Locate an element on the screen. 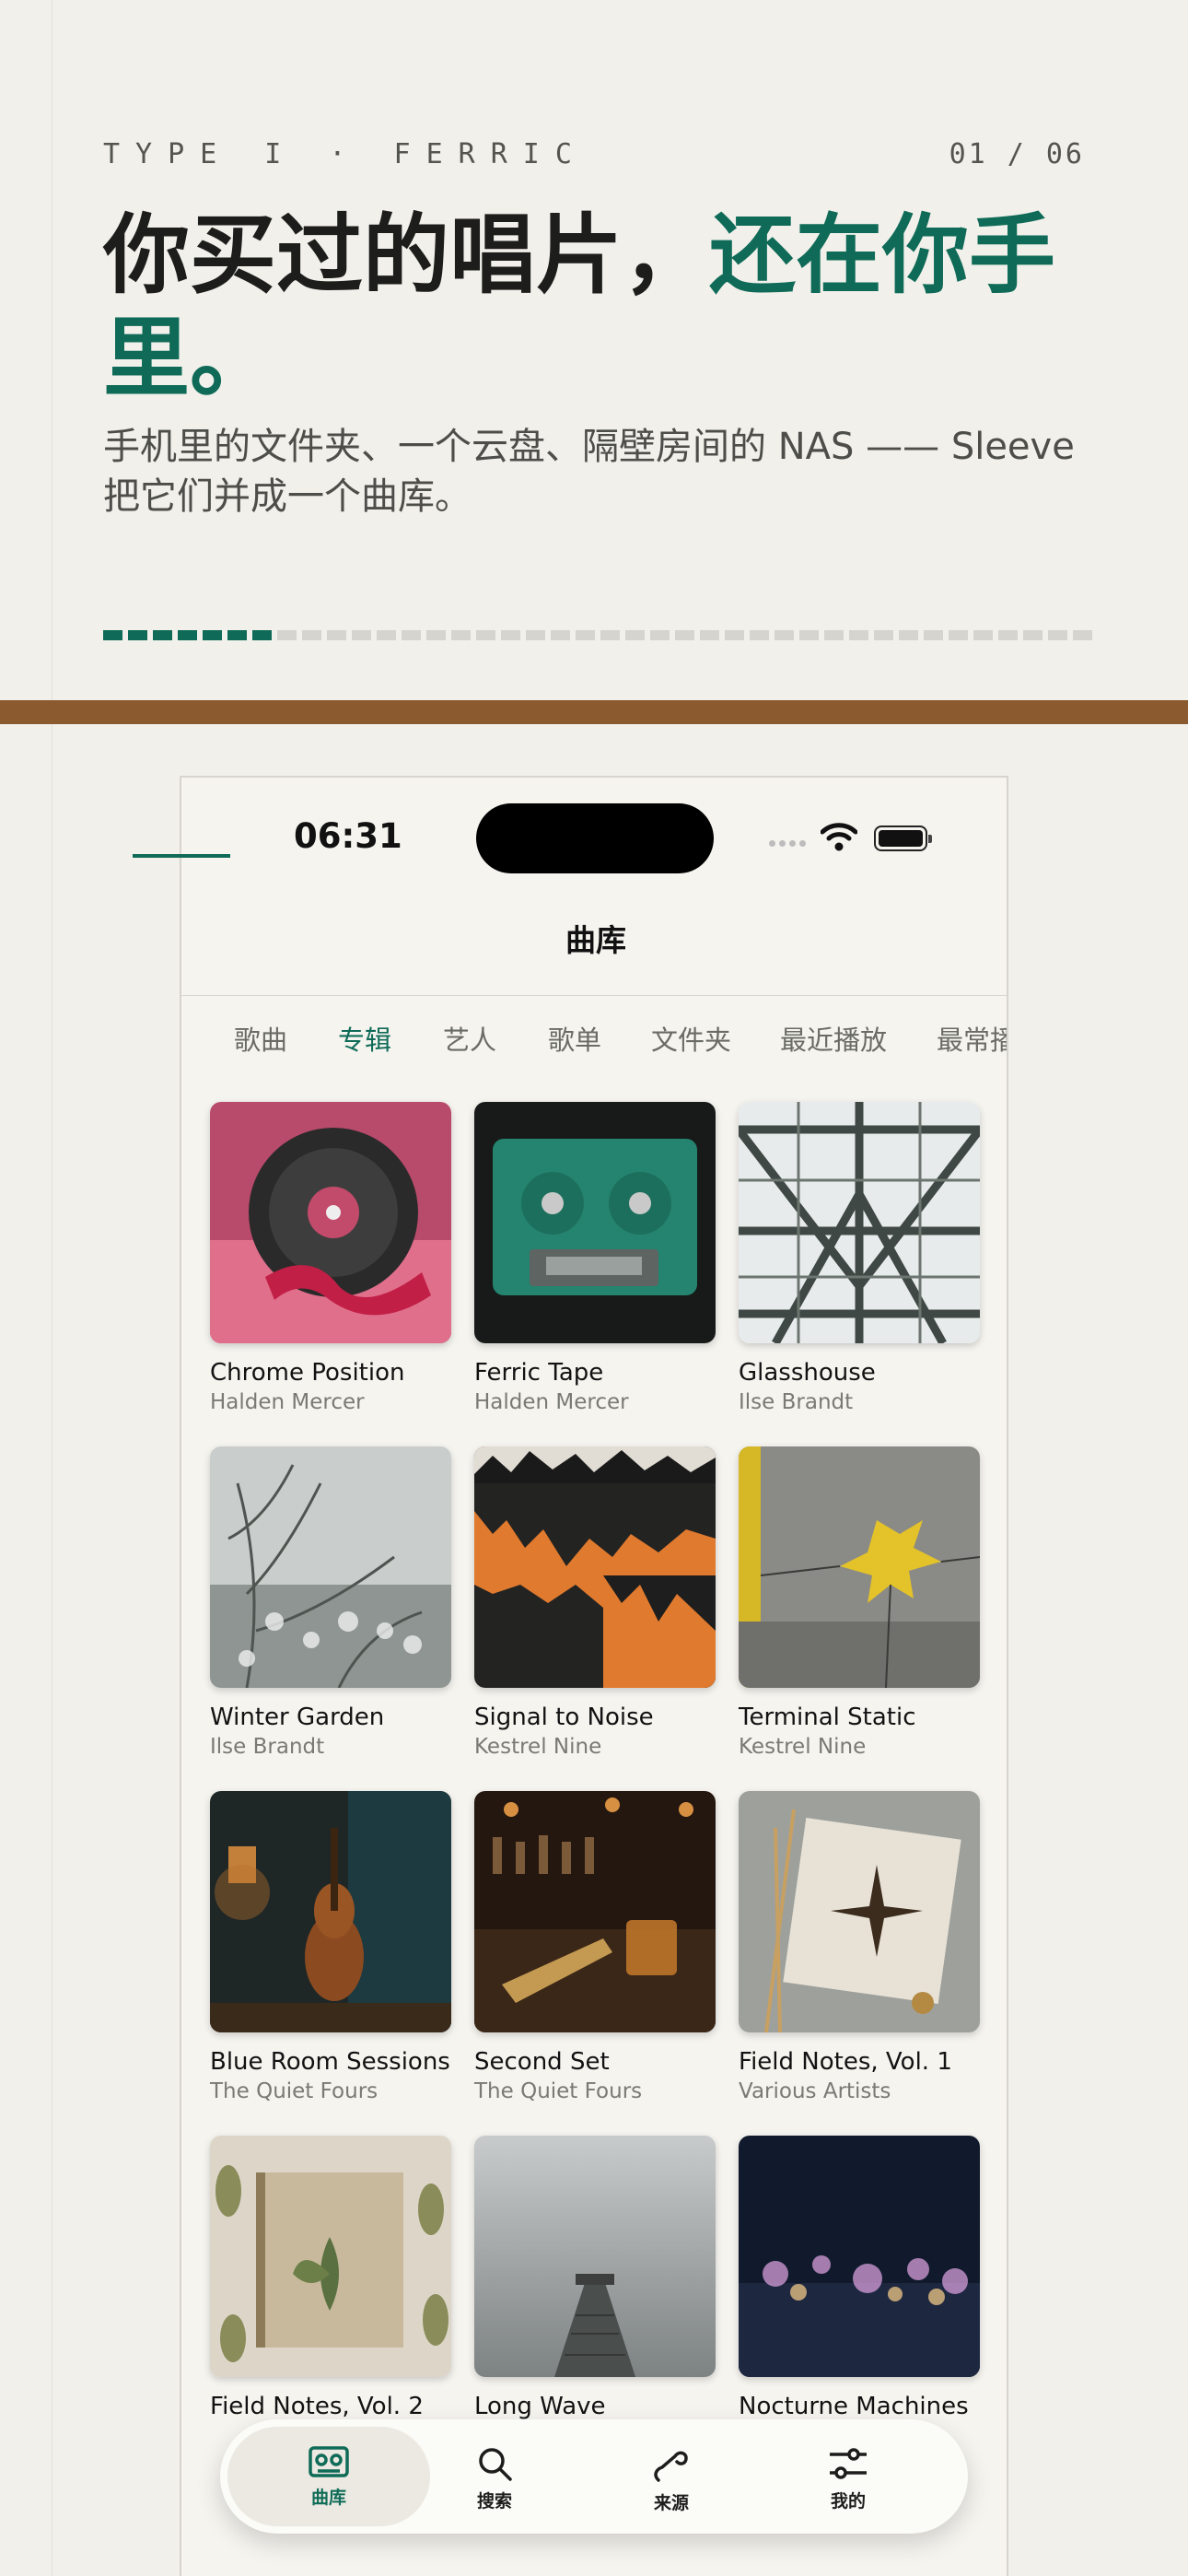  album-artist: Various Artists is located at coordinates (815, 2091).